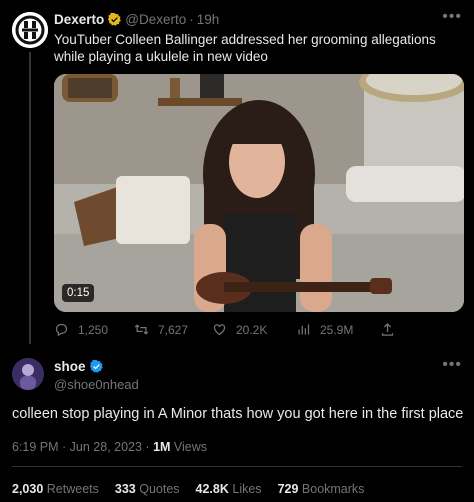 This screenshot has height=502, width=474. Describe the element at coordinates (61, 330) in the screenshot. I see `reply-icon` at that location.